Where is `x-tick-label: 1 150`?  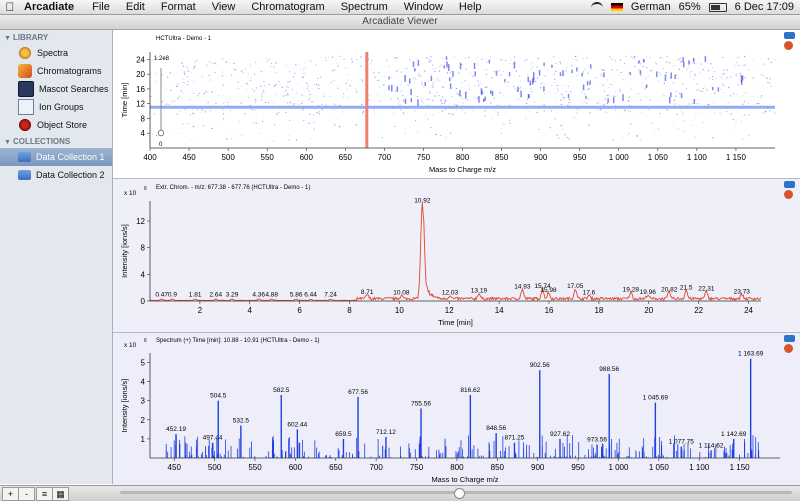 x-tick-label: 1 150 is located at coordinates (740, 467).